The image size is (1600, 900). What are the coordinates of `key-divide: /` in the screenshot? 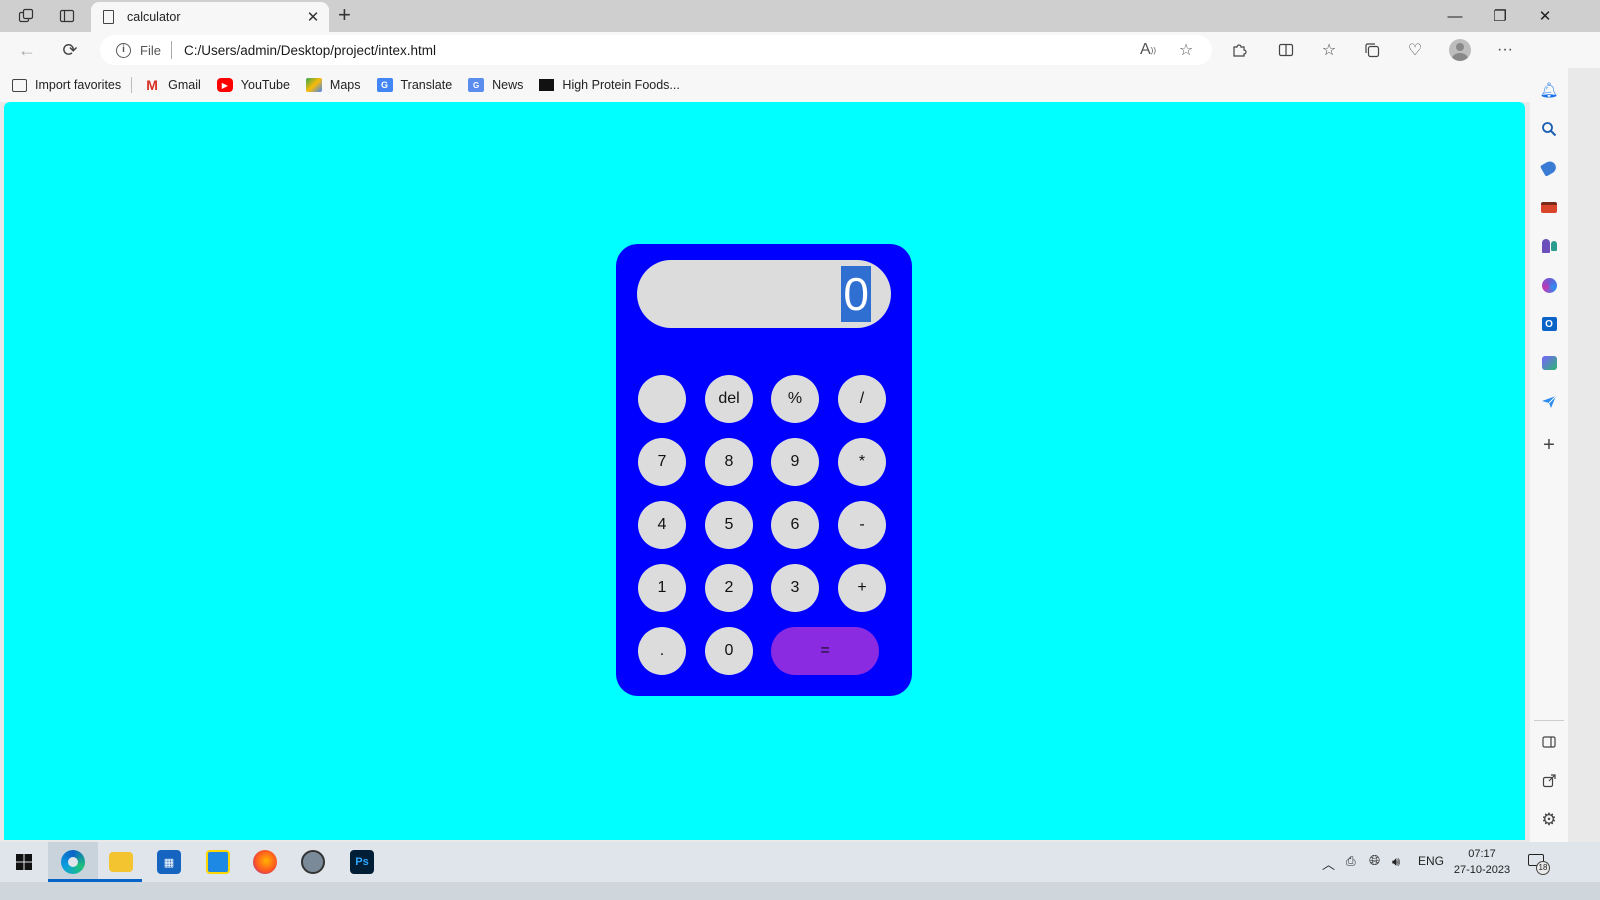 It's located at (862, 399).